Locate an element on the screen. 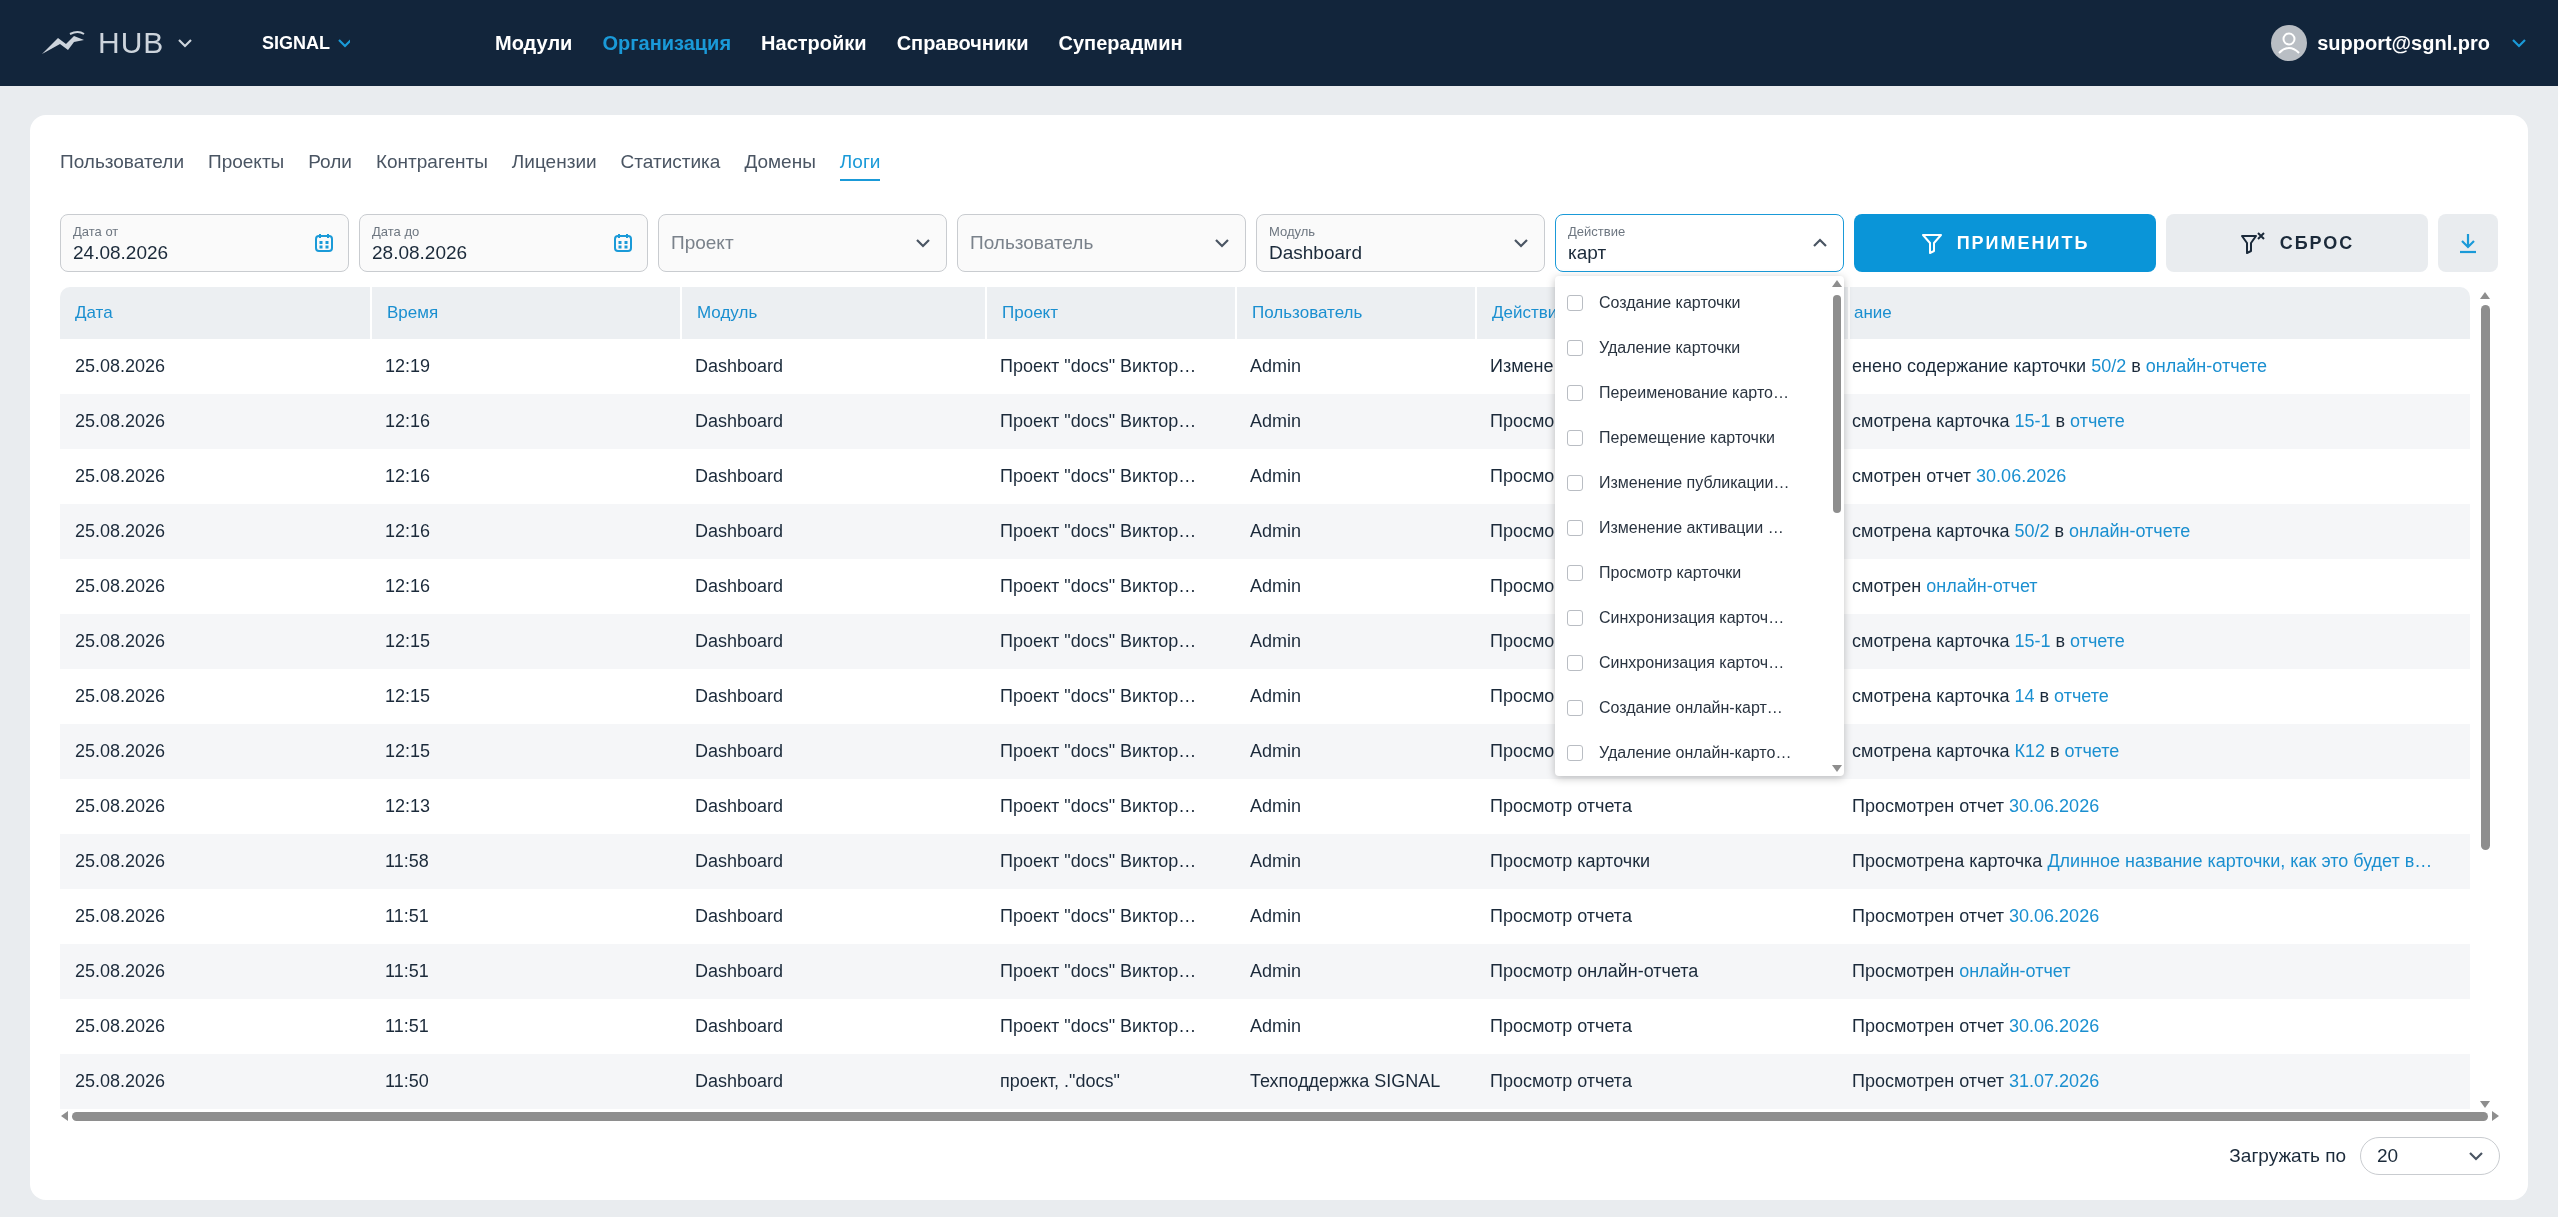 Image resolution: width=2558 pixels, height=1217 pixels. column-header: Проект is located at coordinates (1030, 313).